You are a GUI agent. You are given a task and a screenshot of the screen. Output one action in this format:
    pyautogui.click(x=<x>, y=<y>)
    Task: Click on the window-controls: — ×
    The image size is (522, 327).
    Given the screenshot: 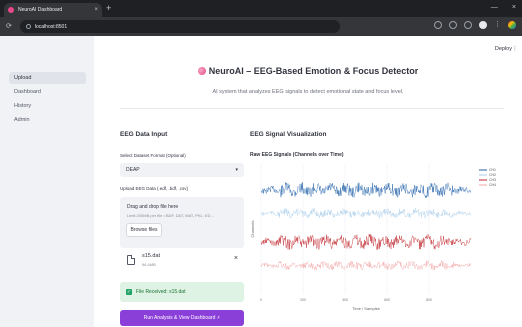 What is the action you would take?
    pyautogui.click(x=503, y=7)
    